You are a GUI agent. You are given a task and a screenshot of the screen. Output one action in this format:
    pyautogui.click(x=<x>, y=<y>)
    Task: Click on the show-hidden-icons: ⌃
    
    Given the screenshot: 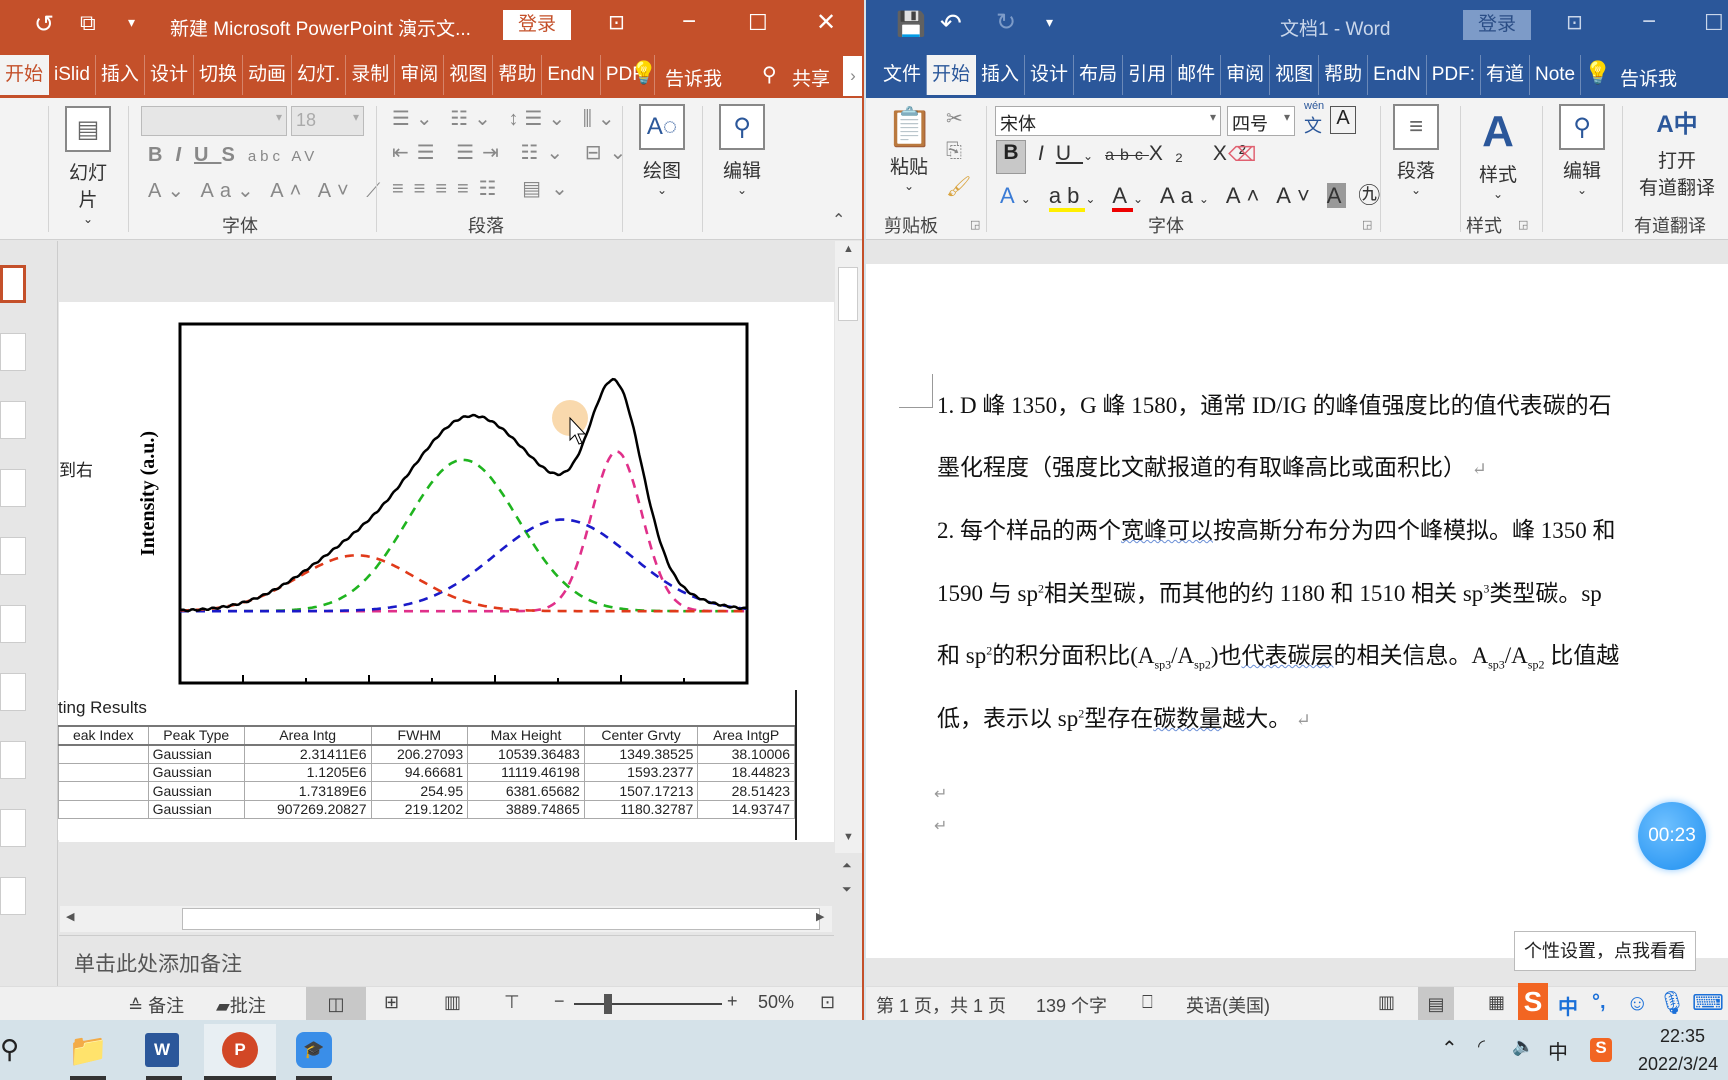 What is the action you would take?
    pyautogui.click(x=1449, y=1048)
    